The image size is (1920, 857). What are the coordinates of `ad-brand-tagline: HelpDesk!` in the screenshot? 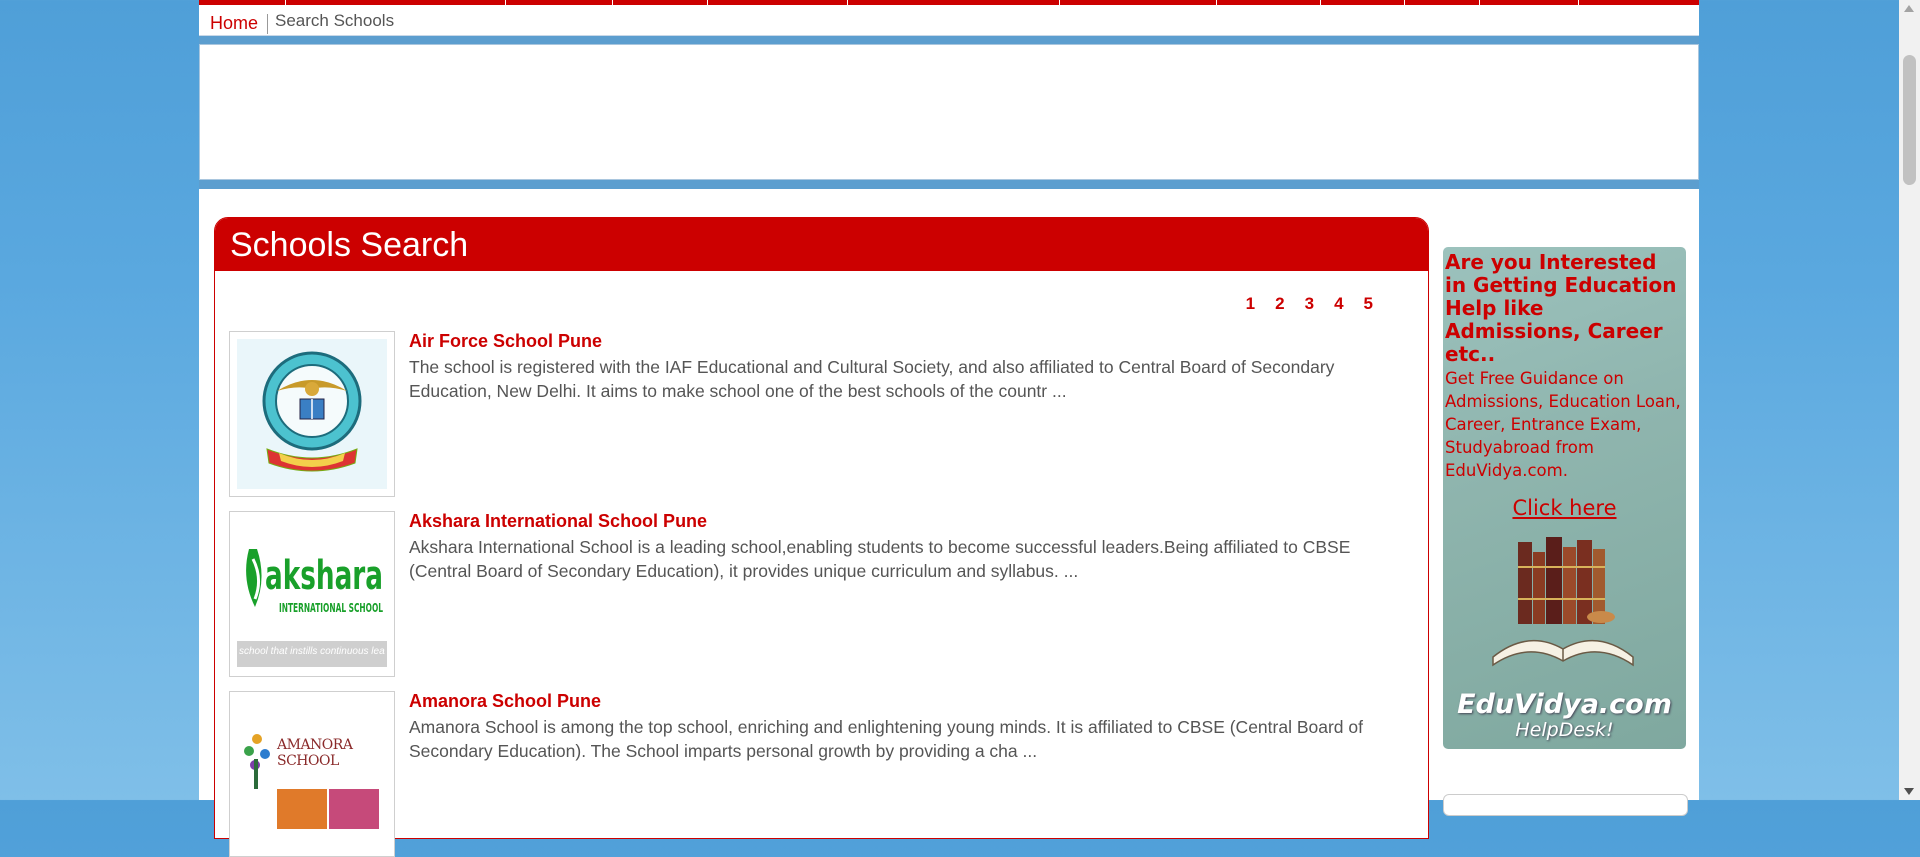 It's located at (1564, 730).